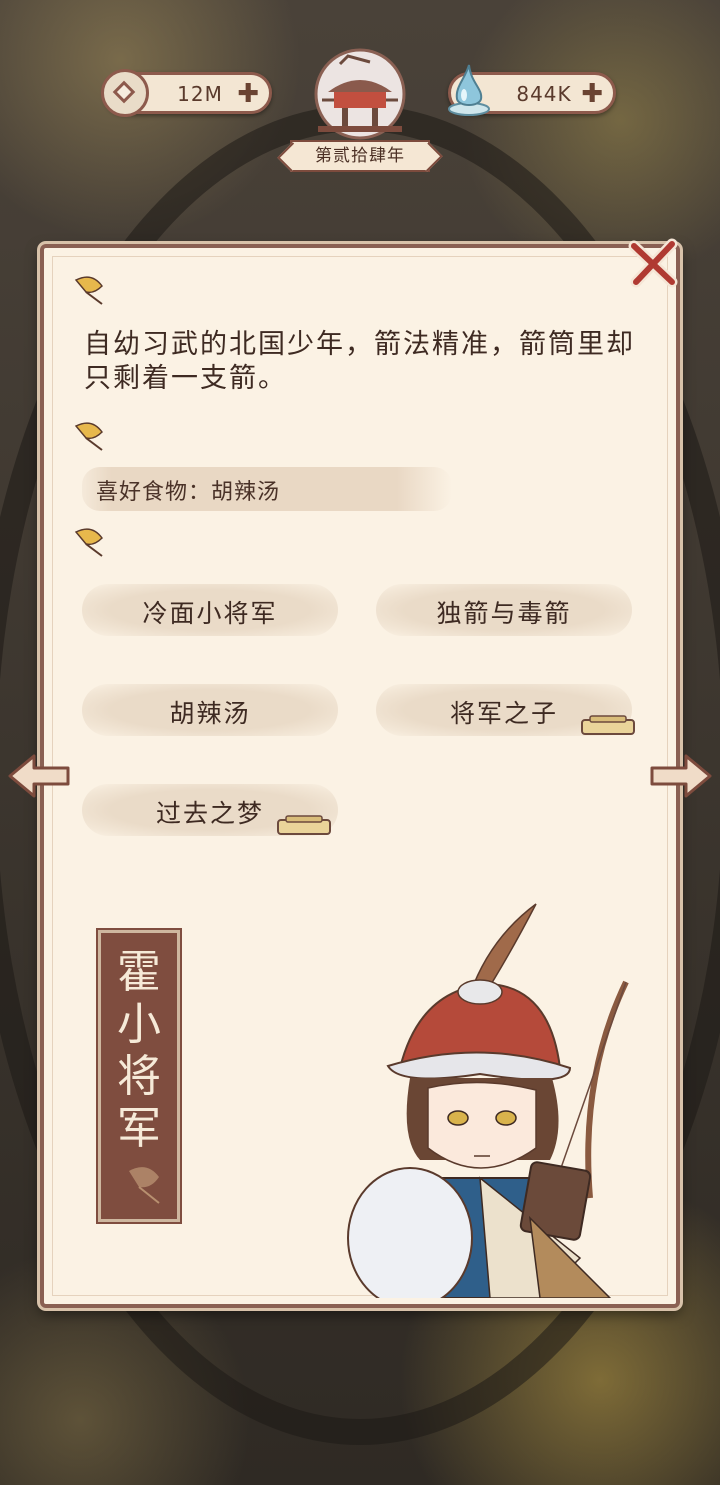  What do you see at coordinates (681, 776) in the screenshot?
I see `arrow-right-icon` at bounding box center [681, 776].